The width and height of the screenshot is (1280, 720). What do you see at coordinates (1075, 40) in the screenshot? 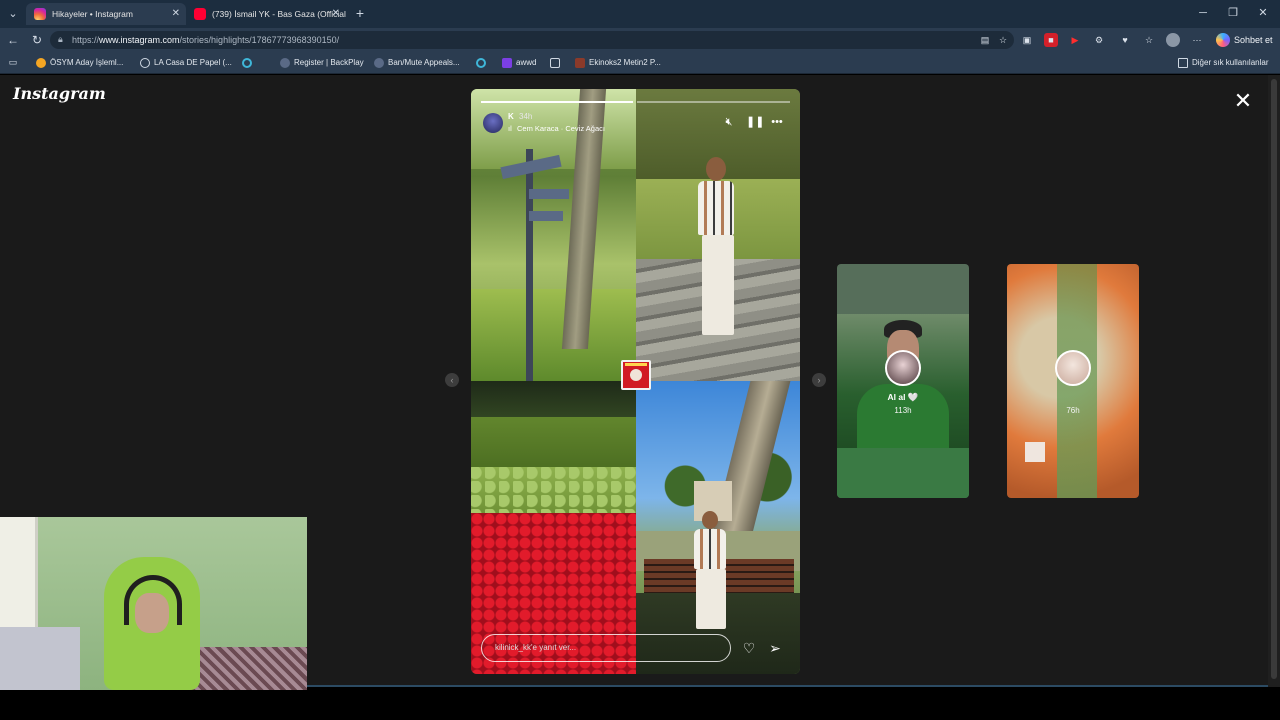
I see `extension-youtube-icon: ▶` at bounding box center [1075, 40].